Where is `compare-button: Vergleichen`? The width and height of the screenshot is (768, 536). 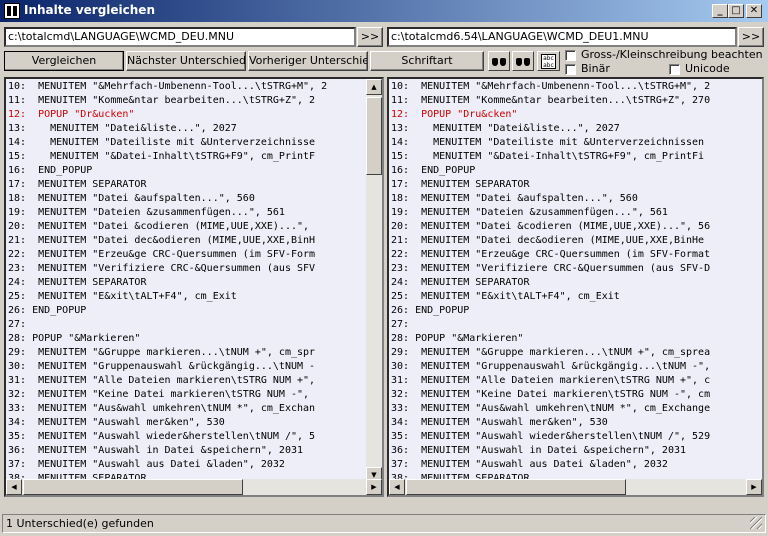 compare-button: Vergleichen is located at coordinates (64, 61).